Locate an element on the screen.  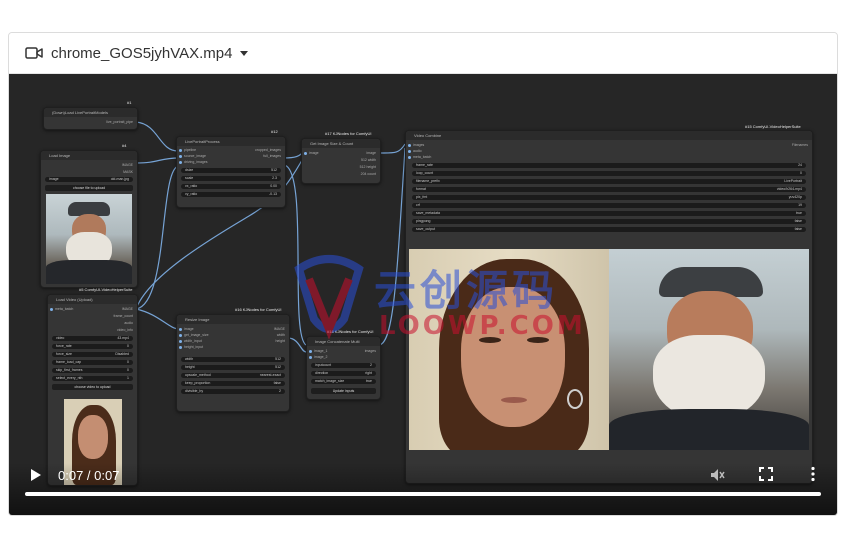
output-port: MASK is located at coordinates (128, 172).